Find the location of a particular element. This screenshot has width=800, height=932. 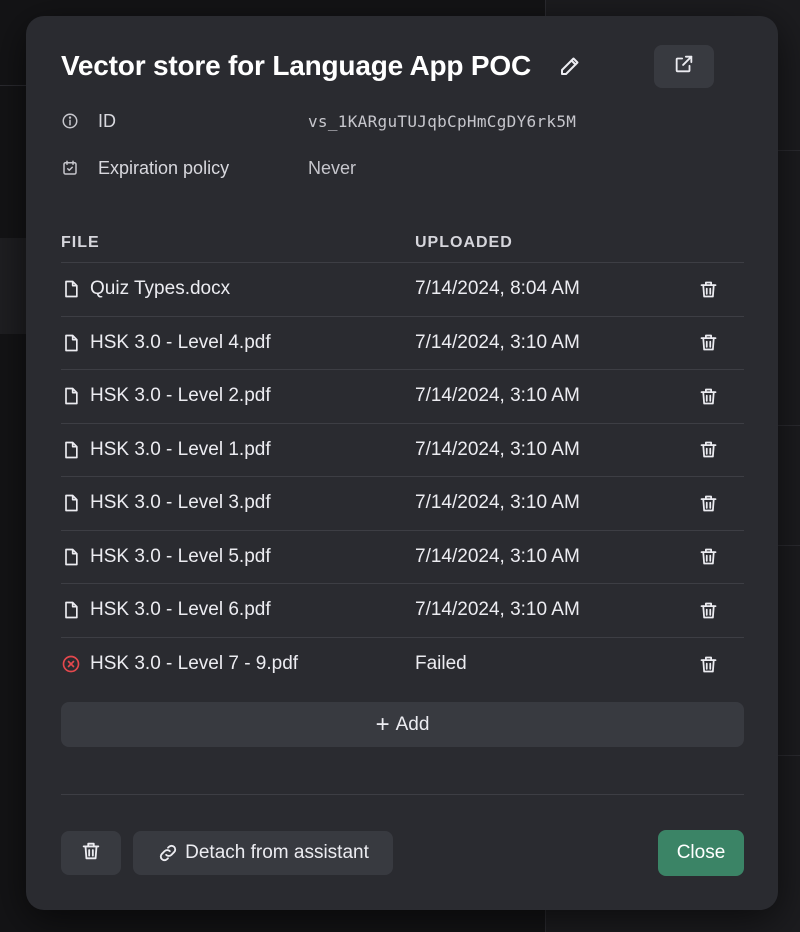

file-cell: HSK 3.0 - Level 7 - 9.pdf is located at coordinates (179, 665).